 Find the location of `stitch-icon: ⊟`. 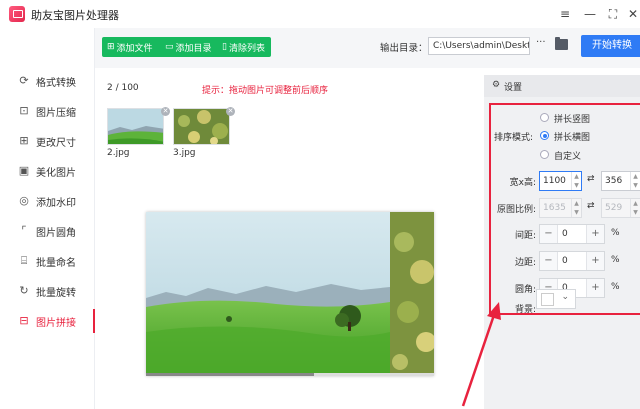

stitch-icon: ⊟ is located at coordinates (24, 320).